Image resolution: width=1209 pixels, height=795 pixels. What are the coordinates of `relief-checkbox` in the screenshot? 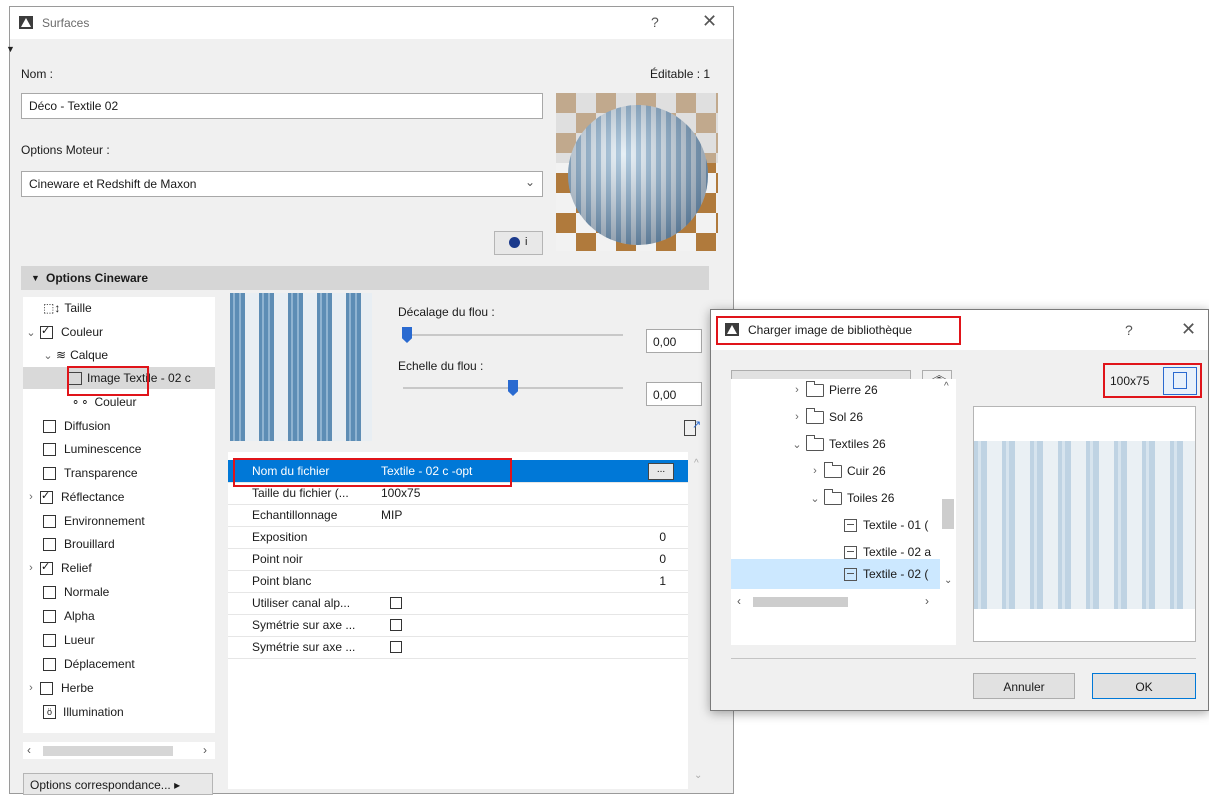 It's located at (46, 567).